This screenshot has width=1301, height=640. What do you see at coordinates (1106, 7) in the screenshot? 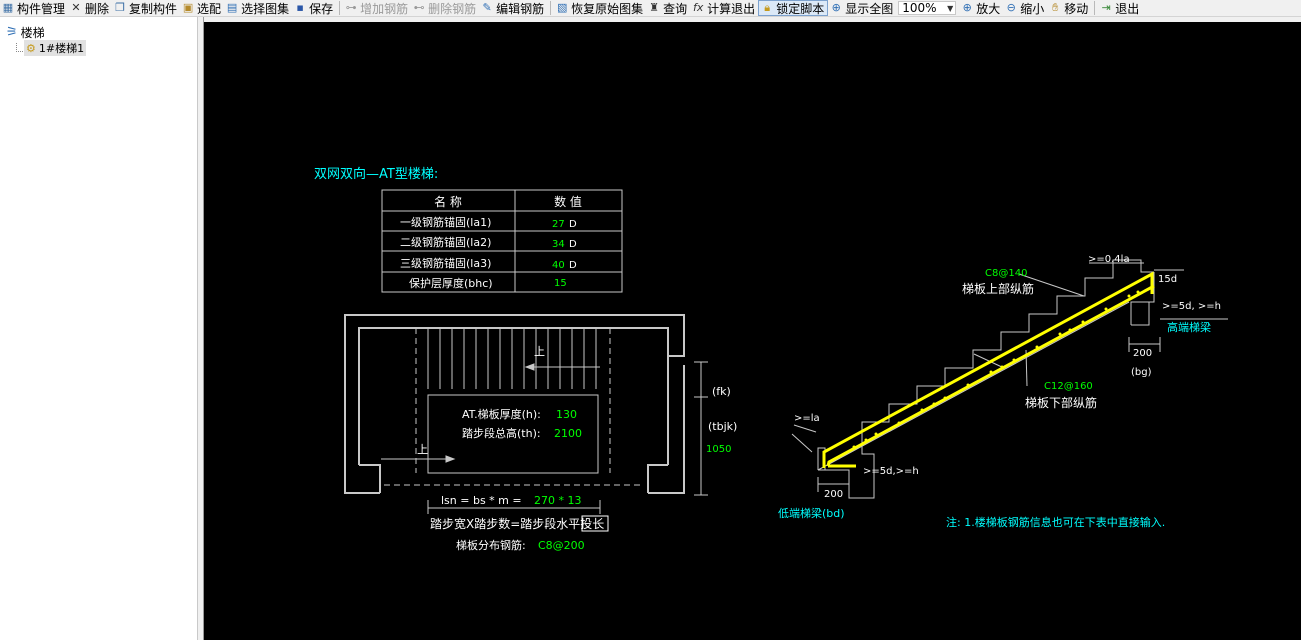
I see `exit-icon: ⇥` at bounding box center [1106, 7].